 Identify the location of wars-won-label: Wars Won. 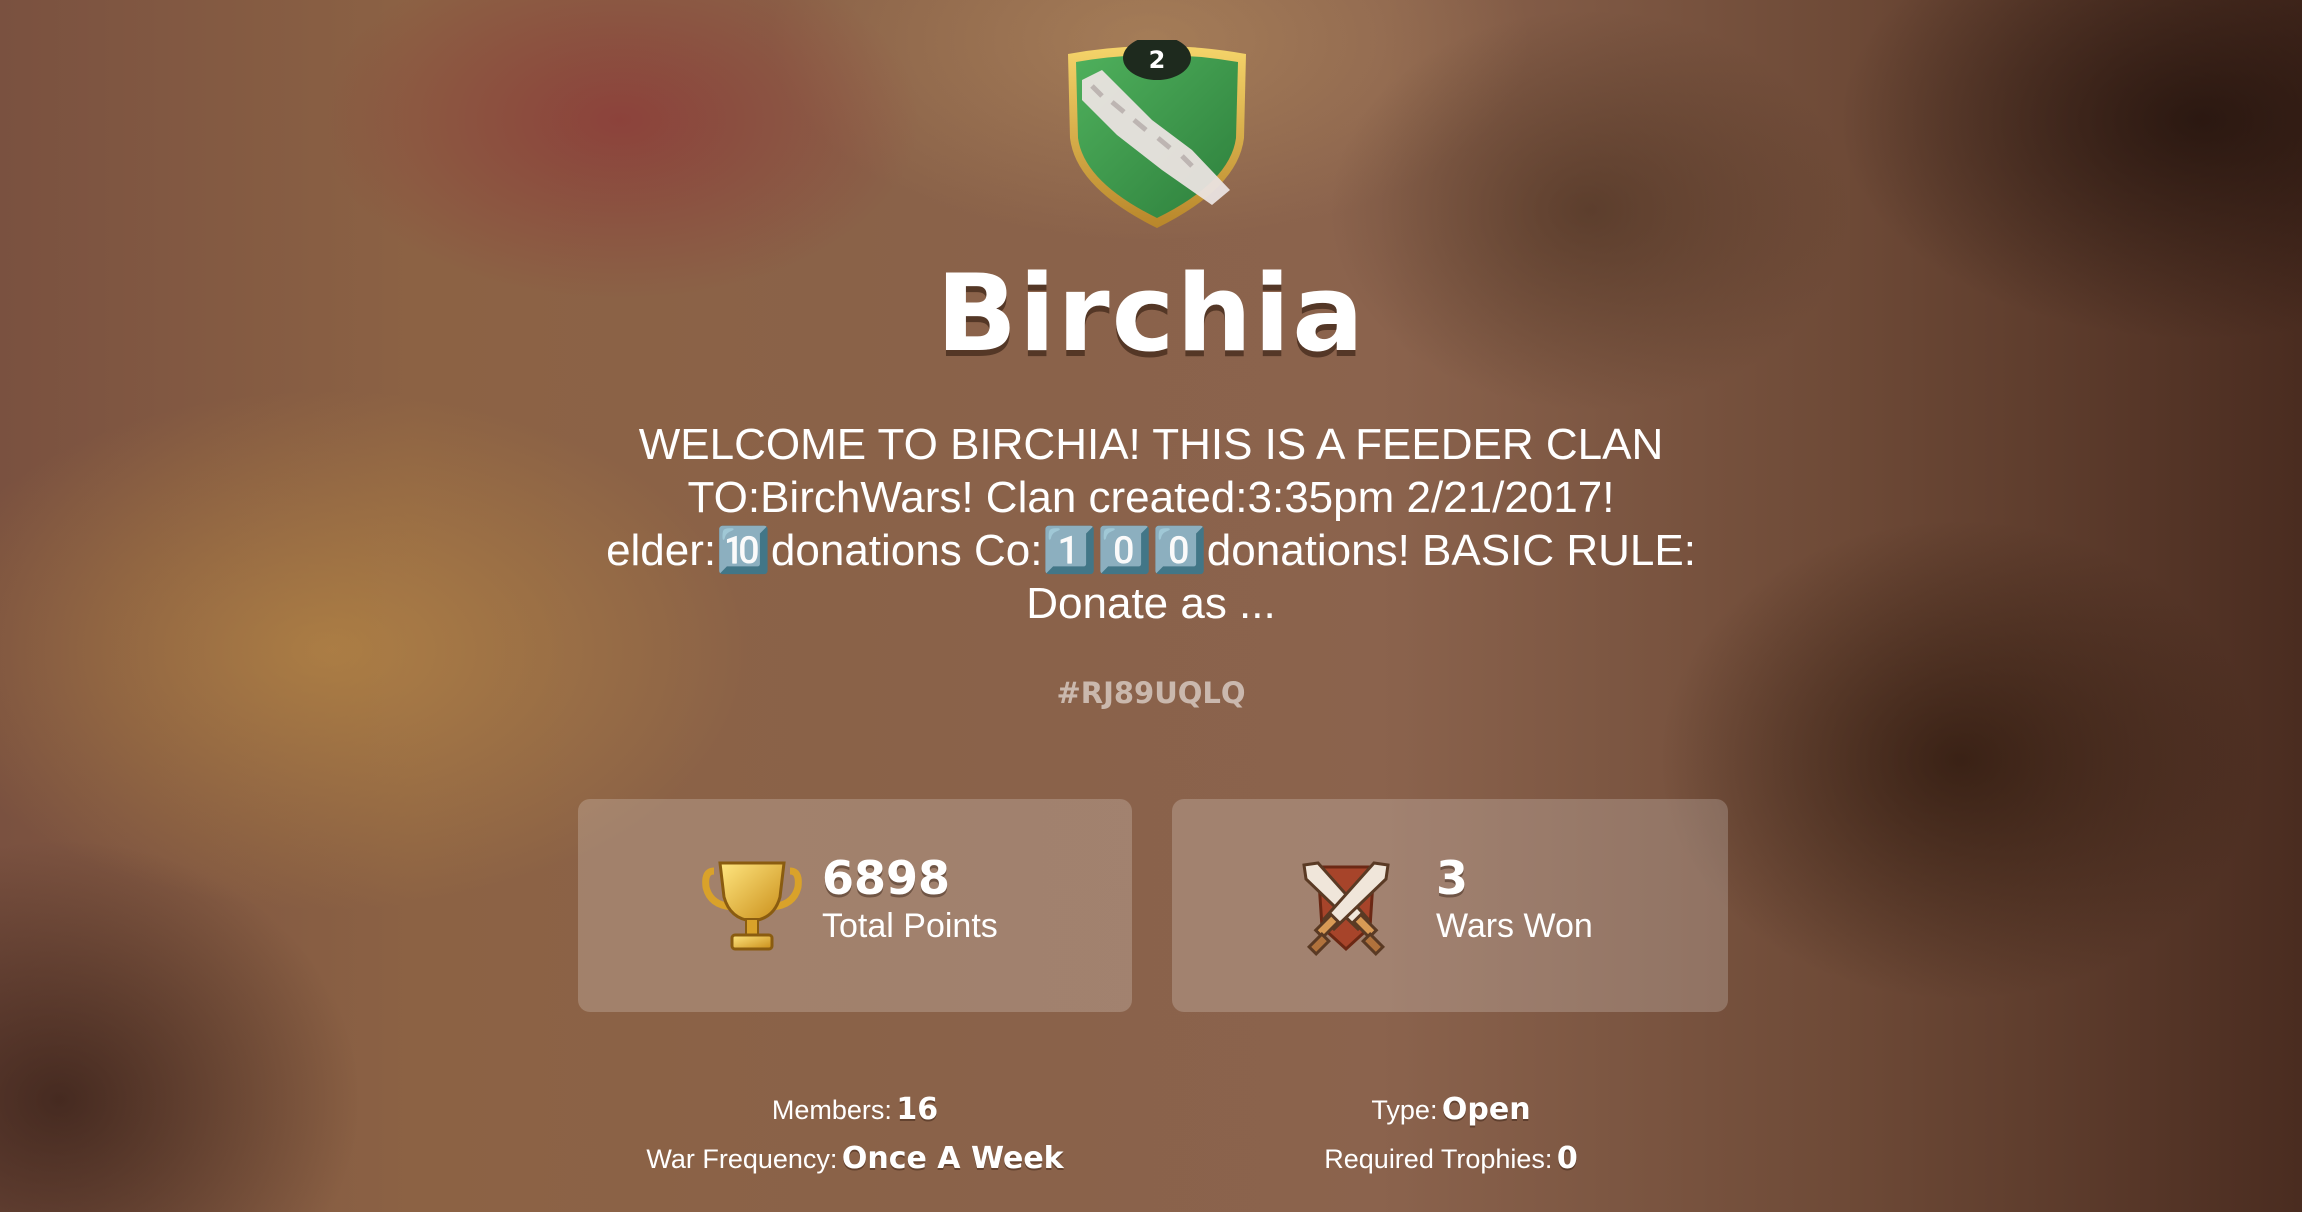
(1514, 926).